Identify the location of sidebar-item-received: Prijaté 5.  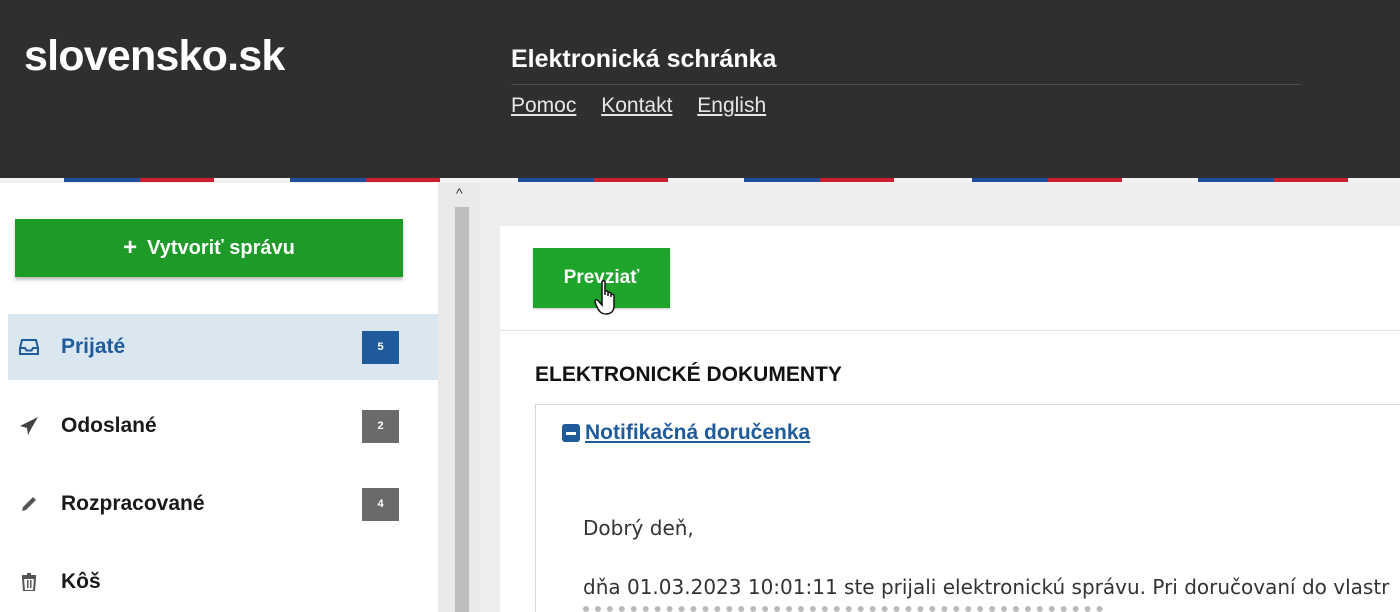
(223, 347).